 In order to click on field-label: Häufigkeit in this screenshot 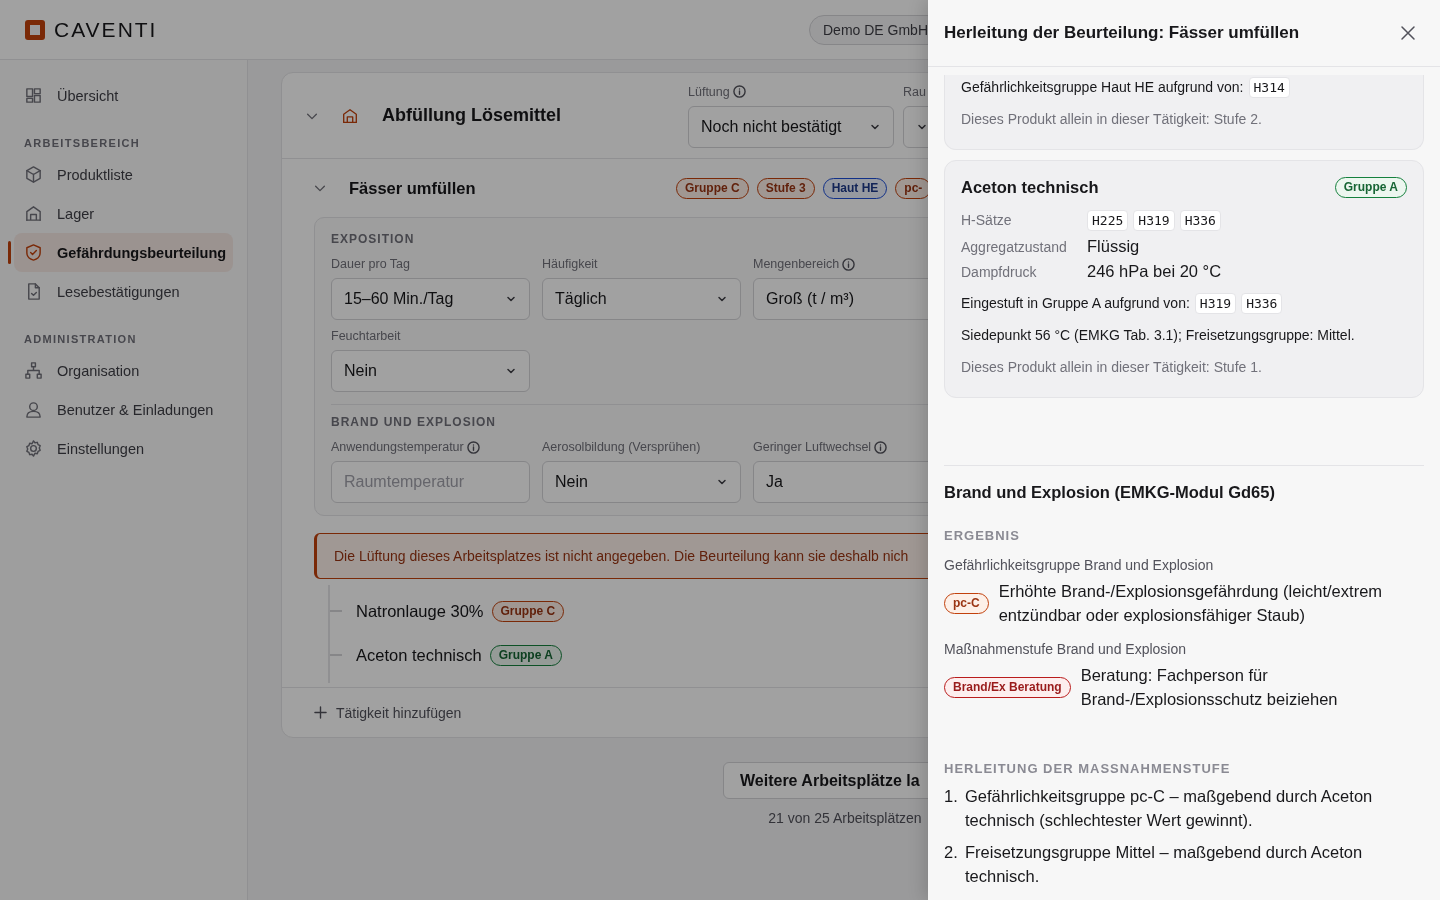, I will do `click(570, 264)`.